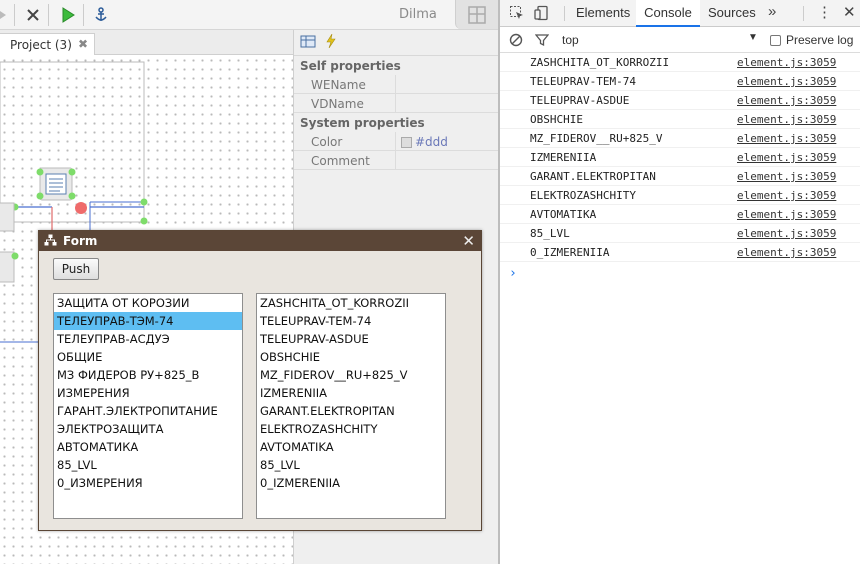 The width and height of the screenshot is (860, 564). I want to click on inspect-element-icon, so click(517, 13).